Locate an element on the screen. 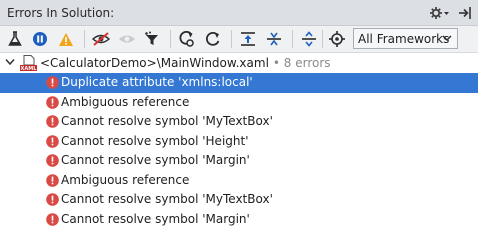 This screenshot has width=478, height=242. refresh-settings-icon is located at coordinates (187, 39).